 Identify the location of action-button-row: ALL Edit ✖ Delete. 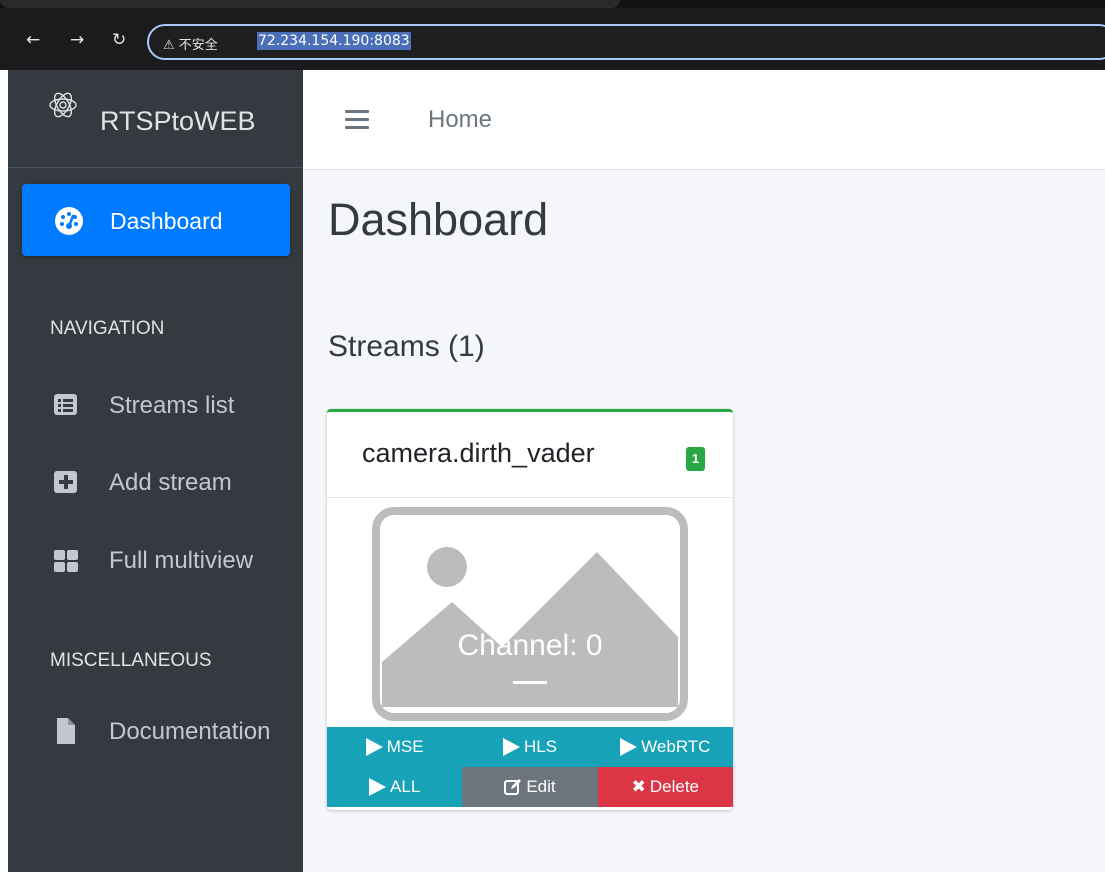
(530, 787).